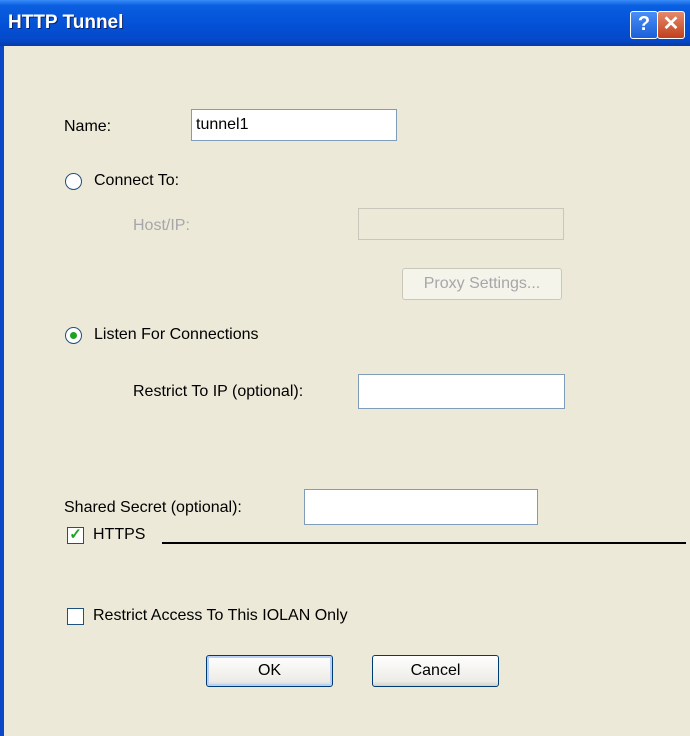 The height and width of the screenshot is (736, 690). What do you see at coordinates (2, 391) in the screenshot?
I see `window-border` at bounding box center [2, 391].